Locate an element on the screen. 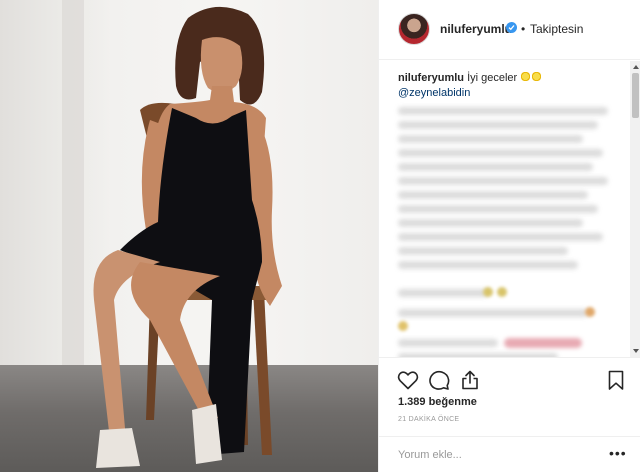  chair-leg-front is located at coordinates (262, 372).